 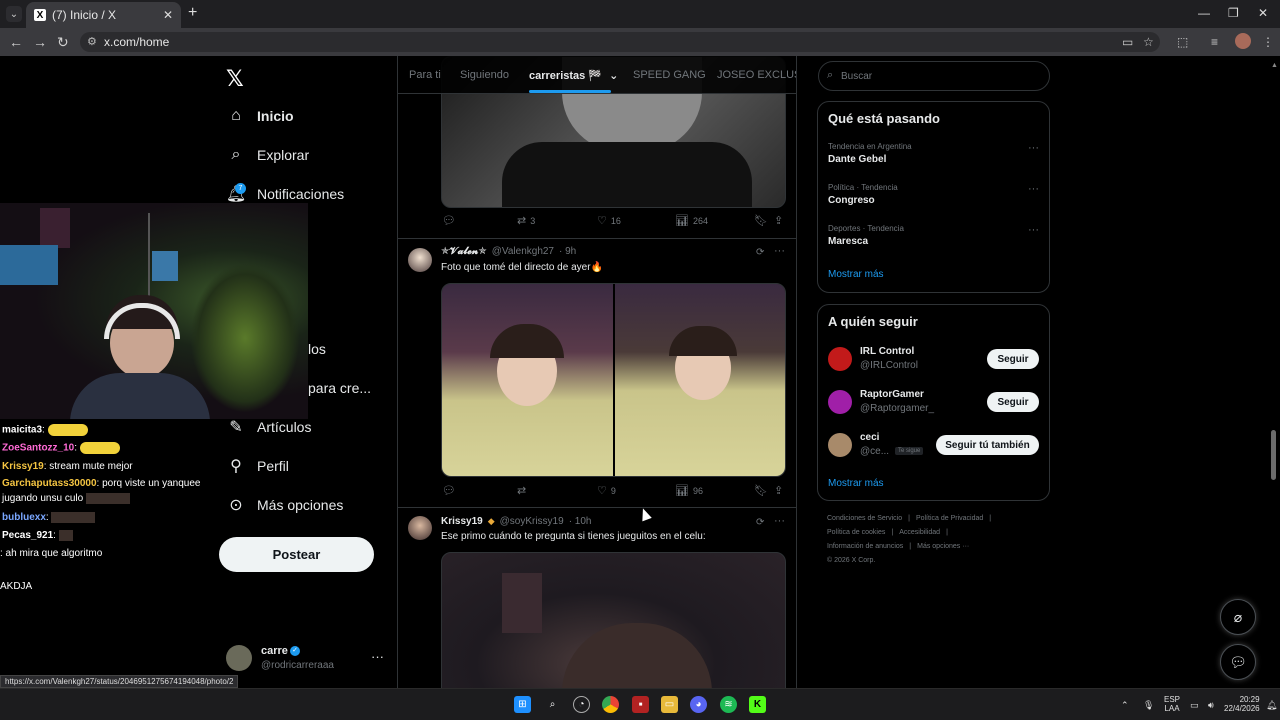 What do you see at coordinates (526, 220) in the screenshot?
I see `retweet-button: ⇄ 3` at bounding box center [526, 220].